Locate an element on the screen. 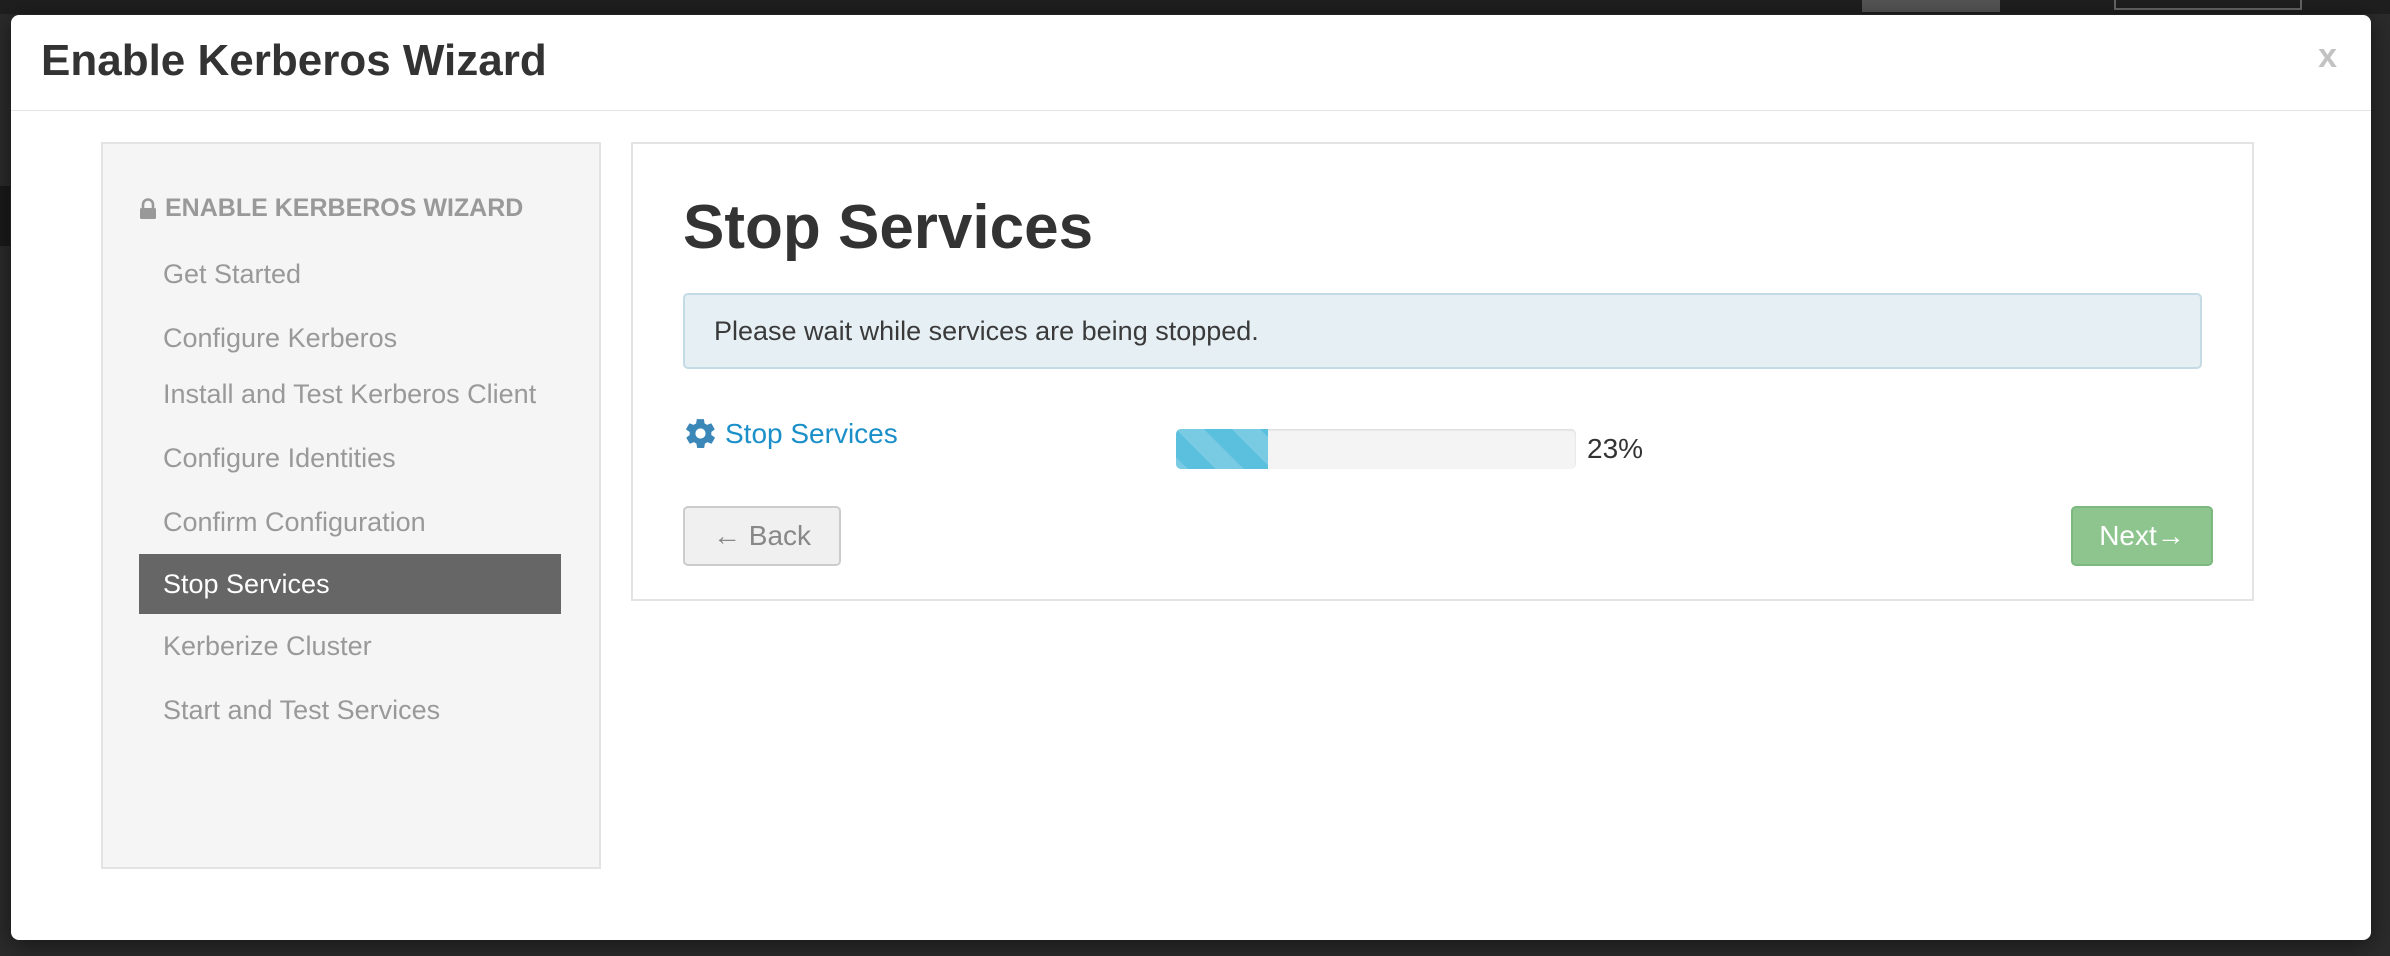 The image size is (2390, 956). step-label: Start and Test Services is located at coordinates (302, 710).